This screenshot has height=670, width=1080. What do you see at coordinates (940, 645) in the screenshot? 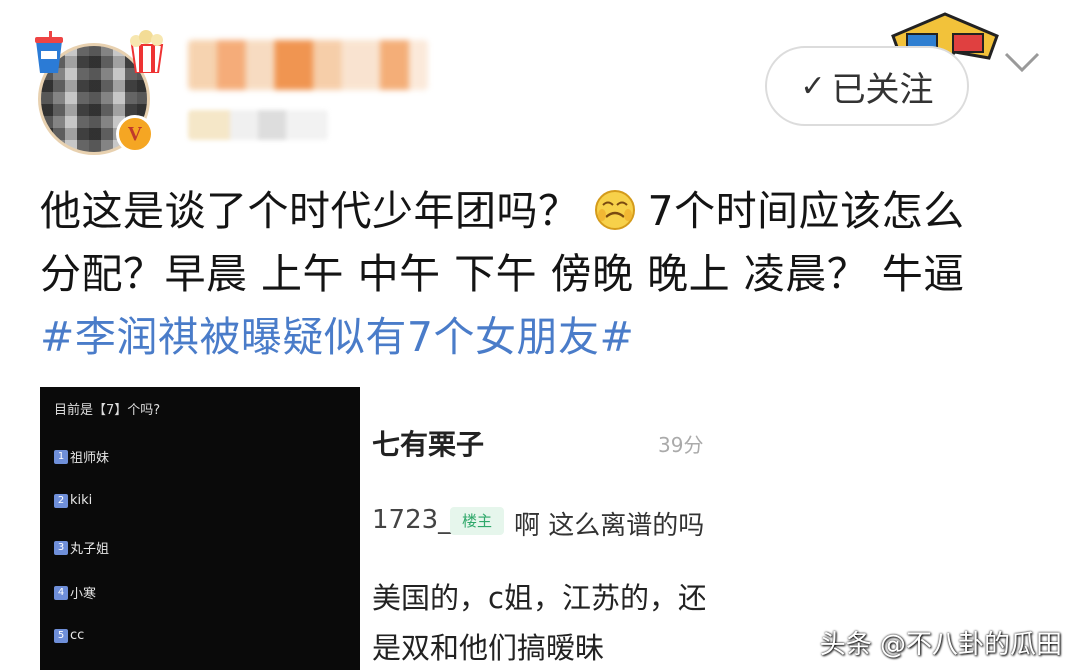
I see `watermark: 头条 @不八卦的瓜田` at bounding box center [940, 645].